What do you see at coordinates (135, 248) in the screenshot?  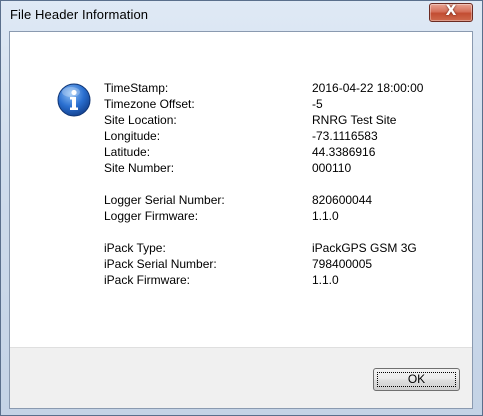 I see `field-label: iPack Type:` at bounding box center [135, 248].